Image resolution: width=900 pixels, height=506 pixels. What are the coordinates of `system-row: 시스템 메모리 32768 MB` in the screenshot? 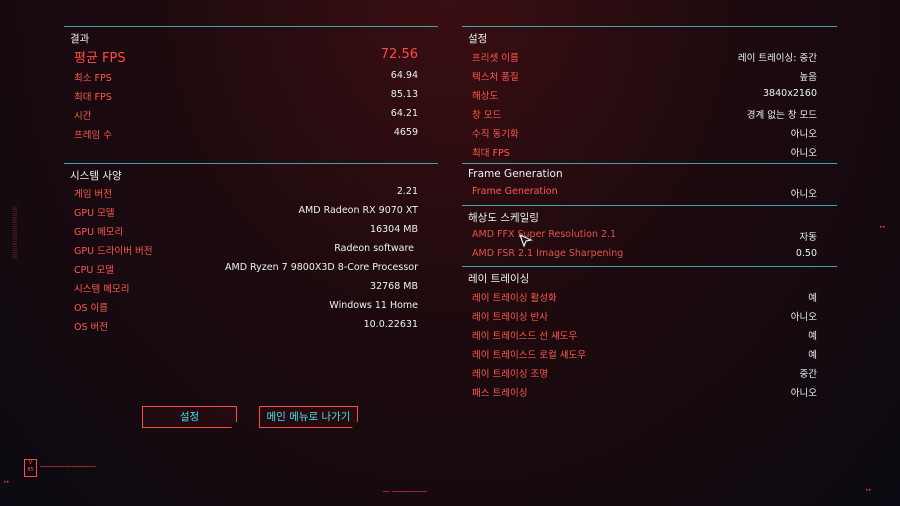 It's located at (246, 289).